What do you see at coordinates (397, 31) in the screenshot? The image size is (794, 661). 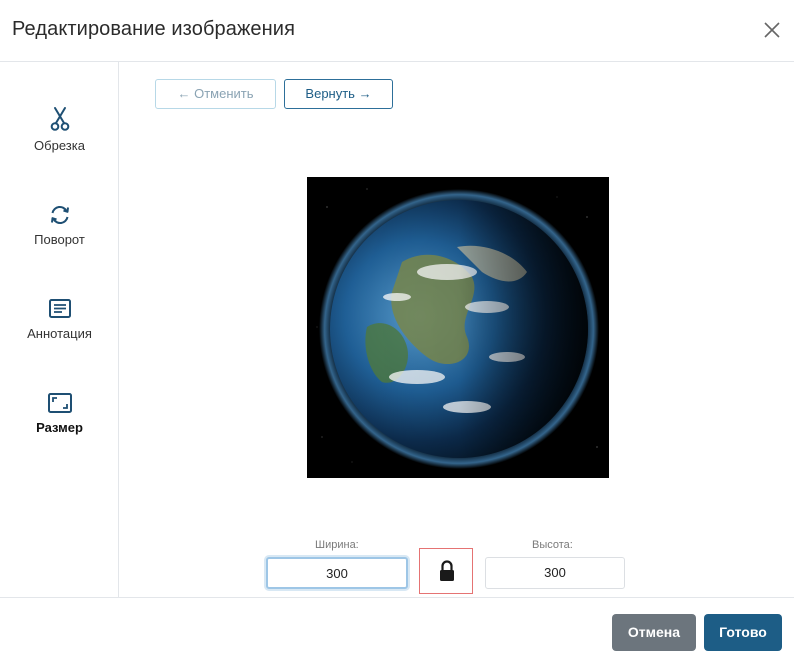 I see `dialog-header: Редактирование изображения` at bounding box center [397, 31].